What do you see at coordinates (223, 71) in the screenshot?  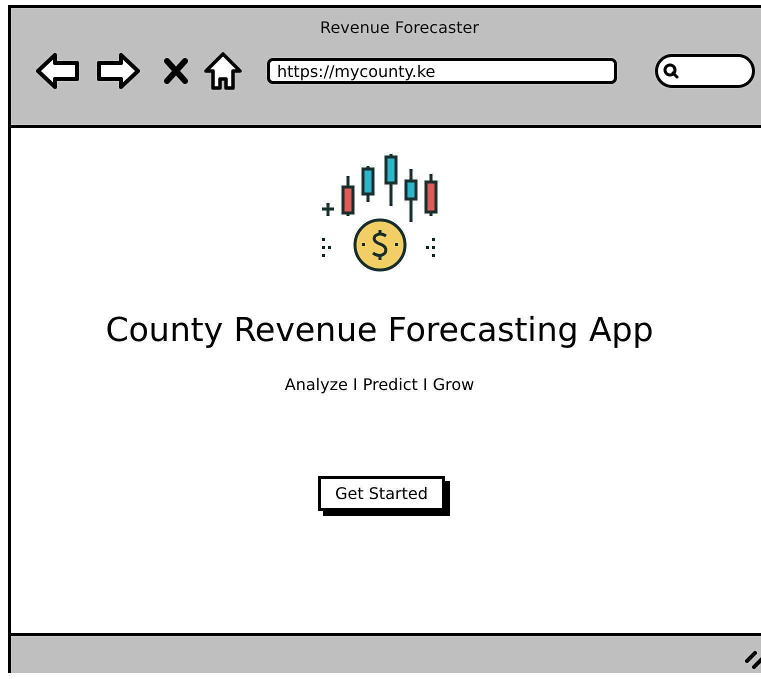 I see `home-icon` at bounding box center [223, 71].